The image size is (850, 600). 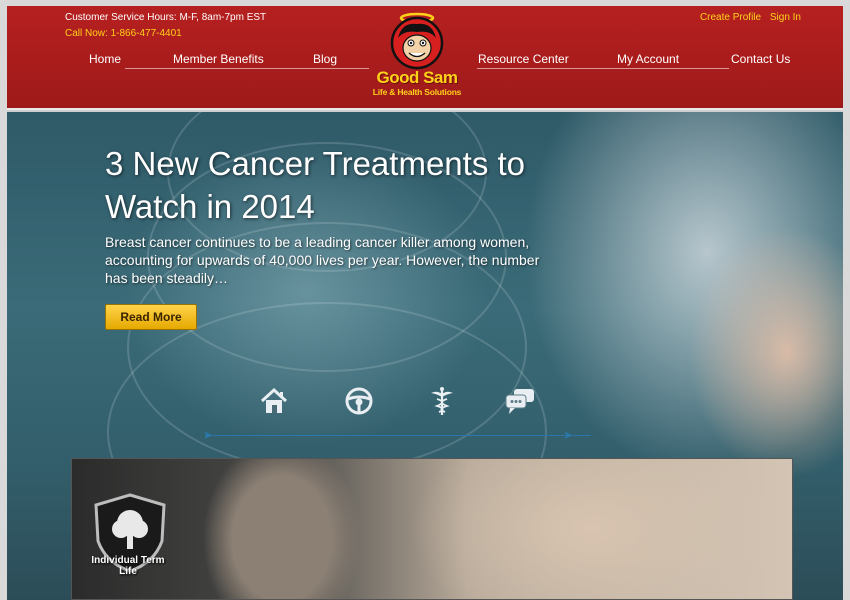 I want to click on logo-tagline: Life & Health Solutions, so click(x=417, y=92).